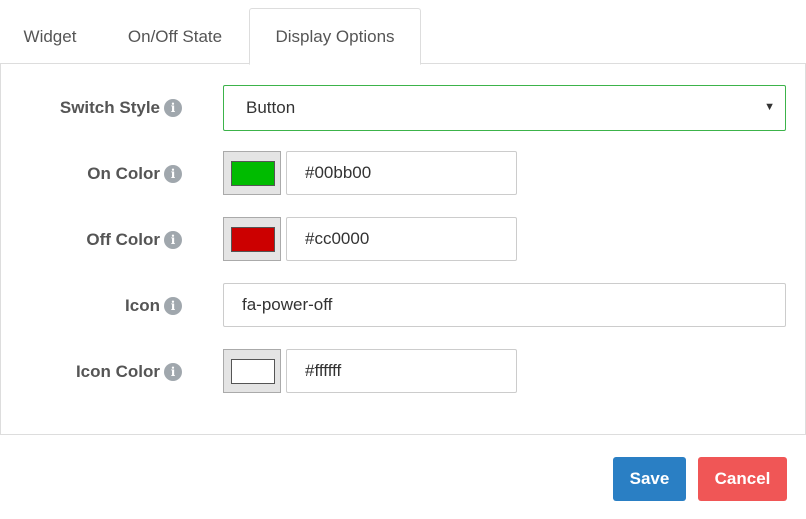 Image resolution: width=806 pixels, height=519 pixels. I want to click on off-color-row: Off Color i #cc0000, so click(403, 240).